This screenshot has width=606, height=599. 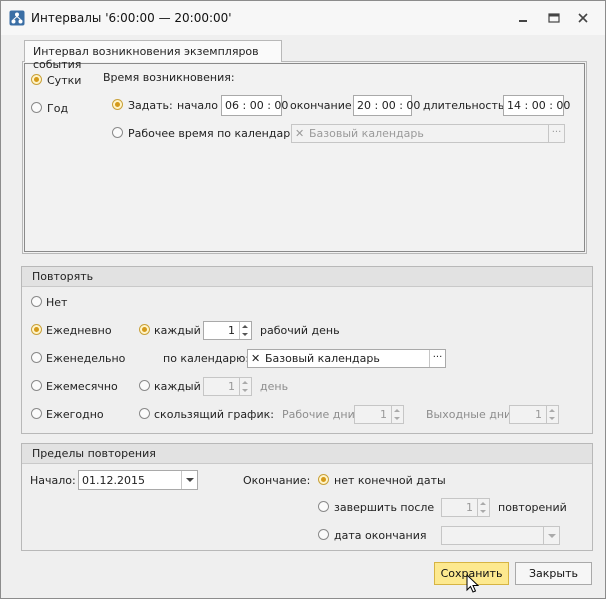 I want to click on repeat-monthly-radio, so click(x=36, y=385).